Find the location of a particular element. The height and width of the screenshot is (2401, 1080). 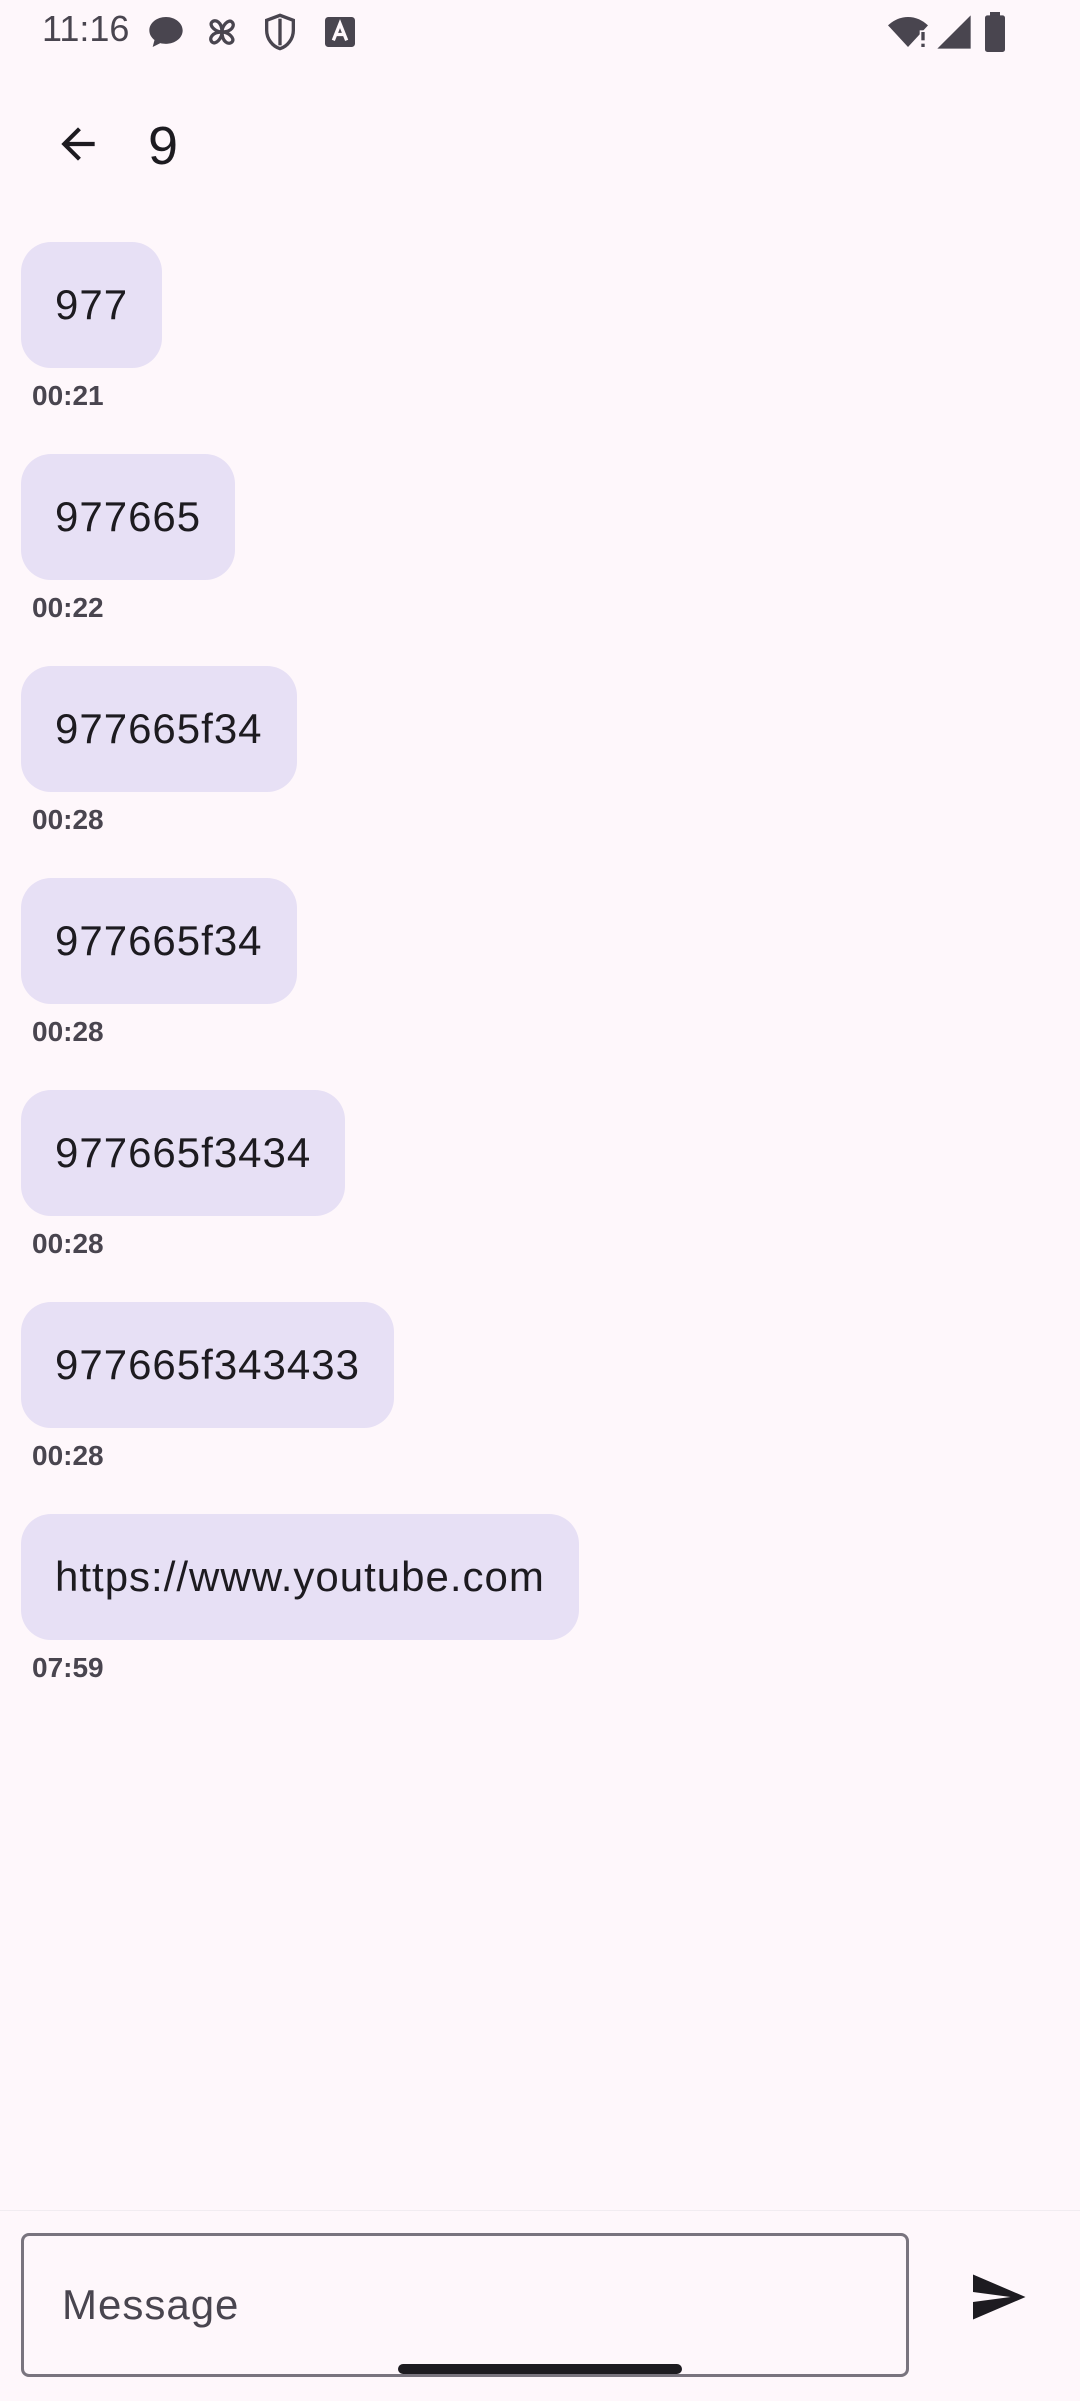

battery-icon is located at coordinates (1002, 32).